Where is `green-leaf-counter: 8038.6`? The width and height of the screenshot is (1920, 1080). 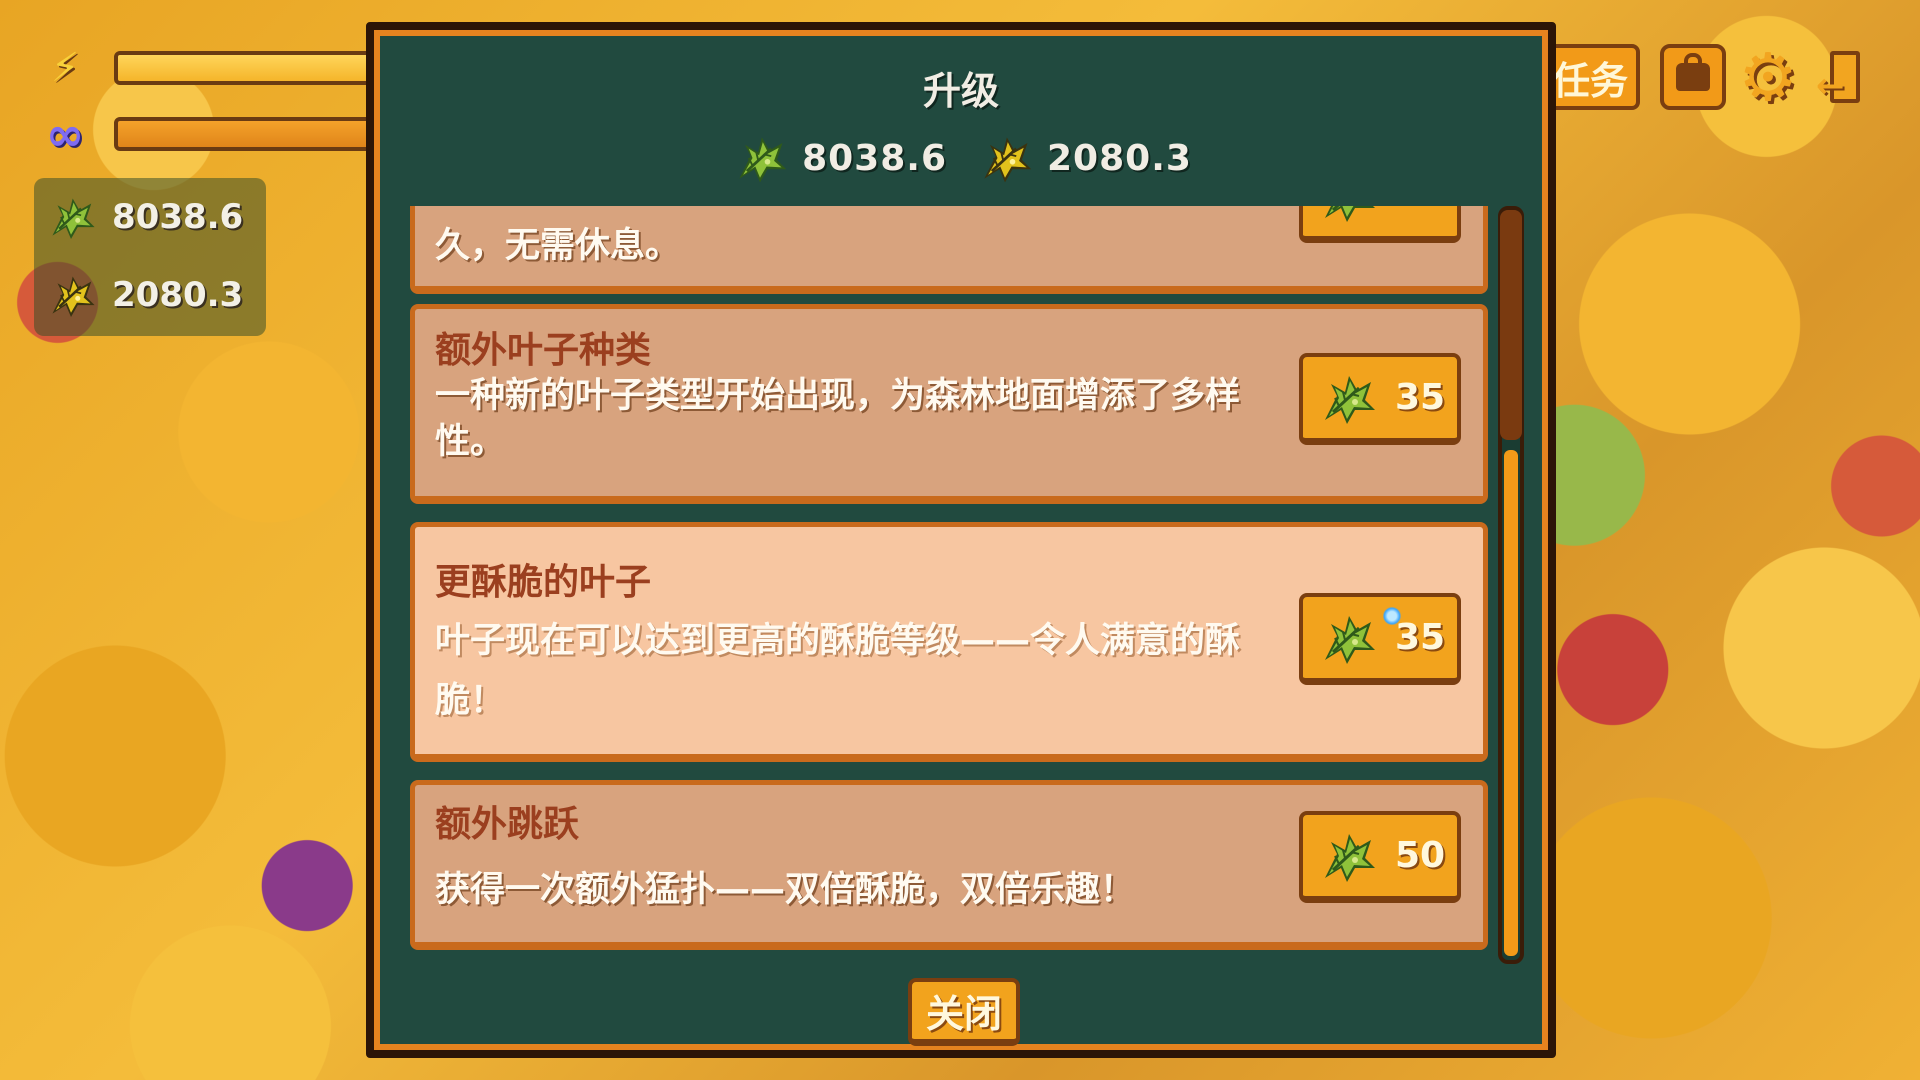 green-leaf-counter: 8038.6 is located at coordinates (143, 217).